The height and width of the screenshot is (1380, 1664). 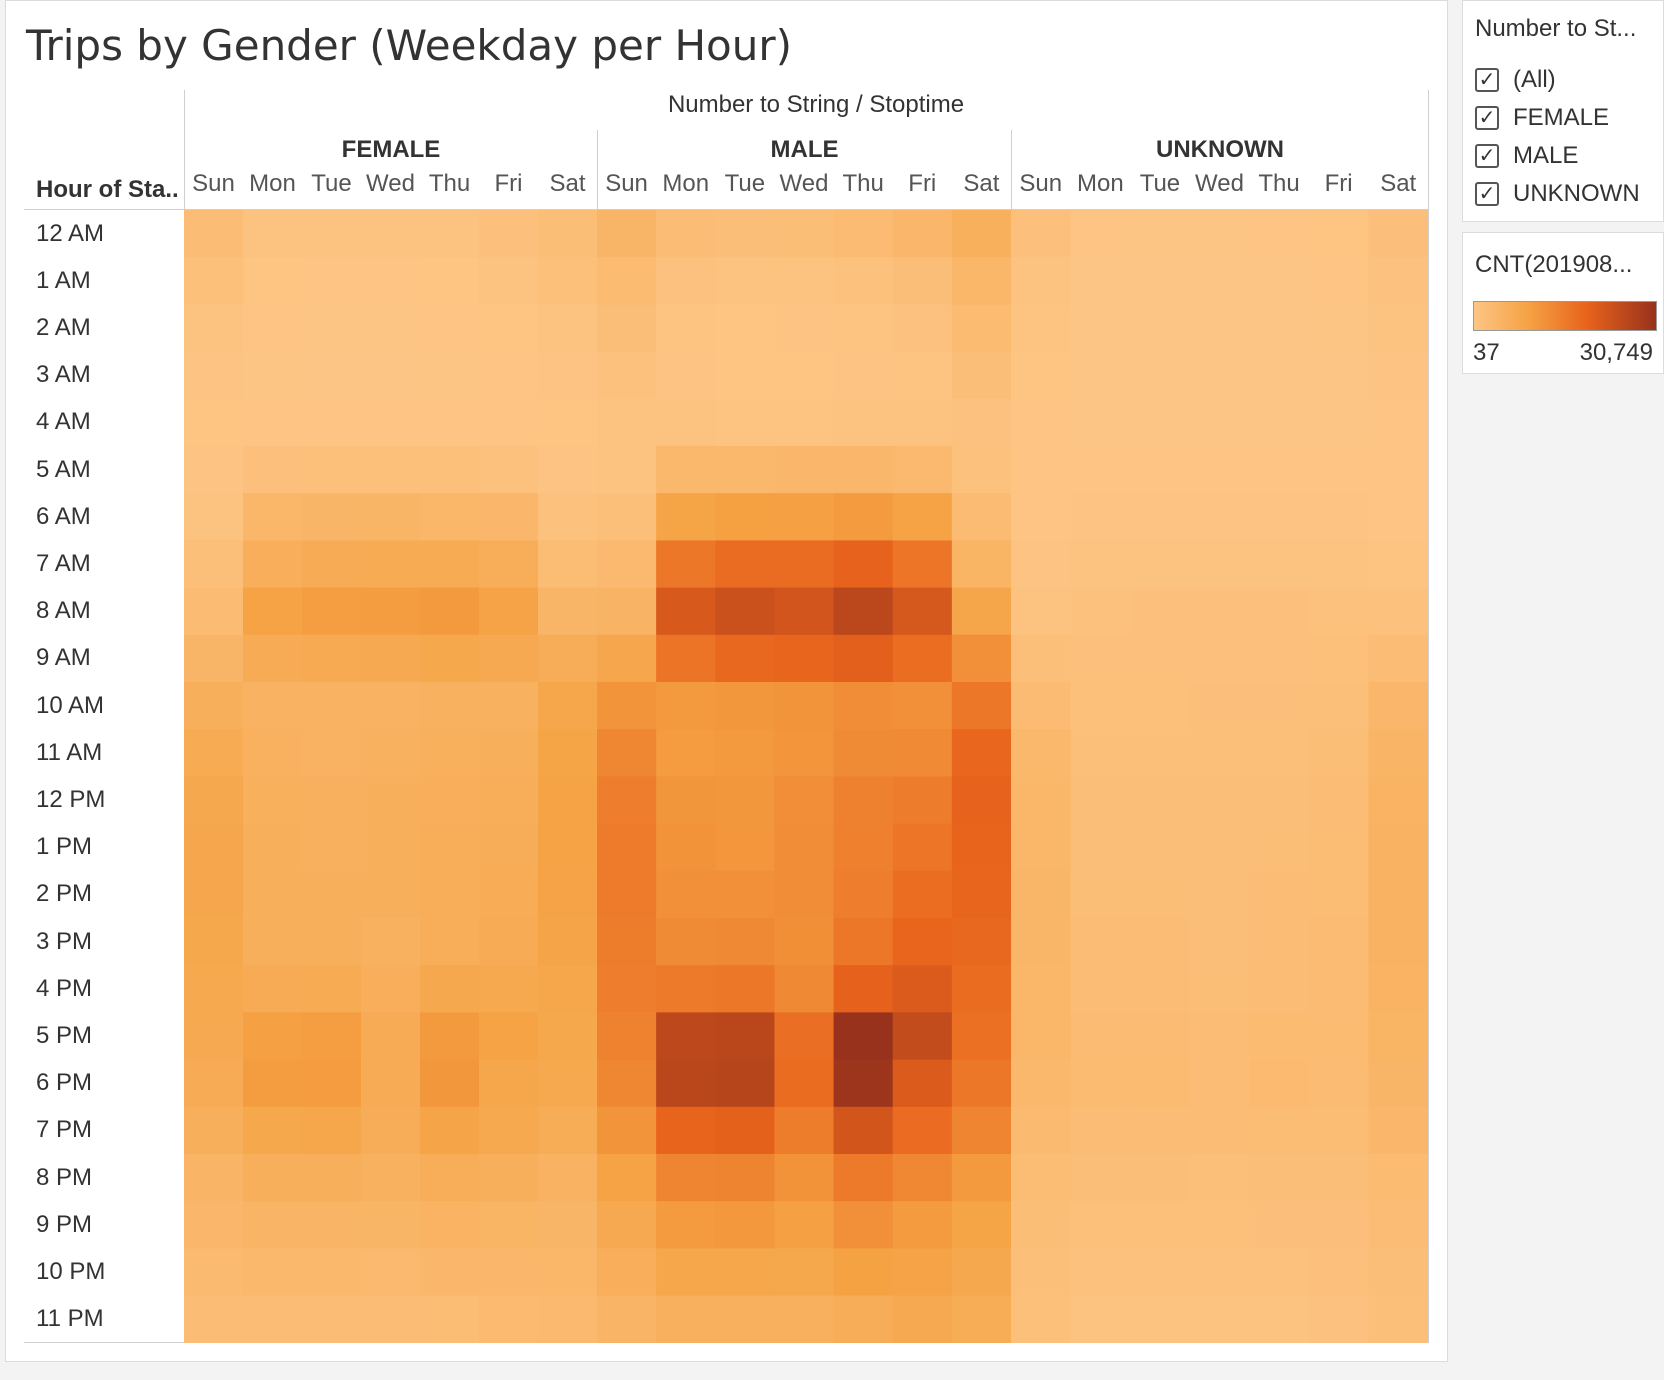 I want to click on filter-label: (All), so click(x=1534, y=79).